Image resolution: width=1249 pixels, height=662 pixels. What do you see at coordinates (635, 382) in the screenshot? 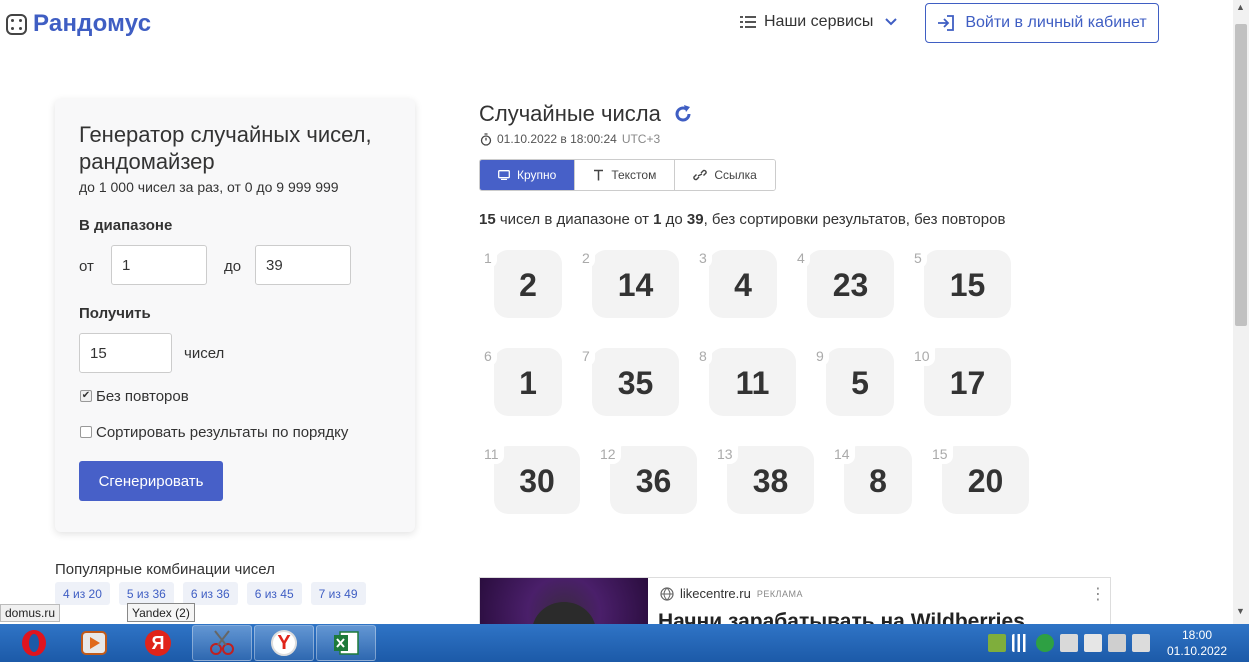
I see `result-number: 35` at bounding box center [635, 382].